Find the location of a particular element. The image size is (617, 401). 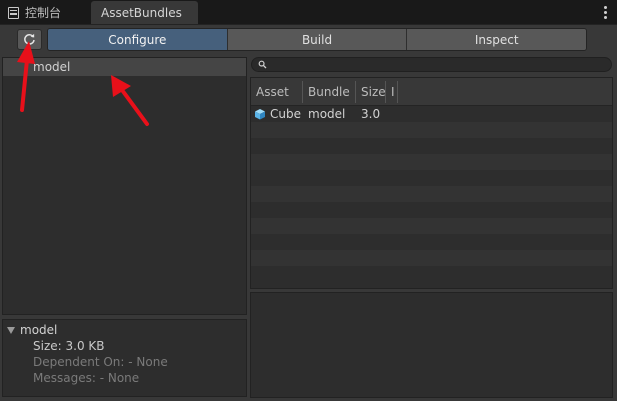

cell-asset-label: Cube is located at coordinates (285, 114).